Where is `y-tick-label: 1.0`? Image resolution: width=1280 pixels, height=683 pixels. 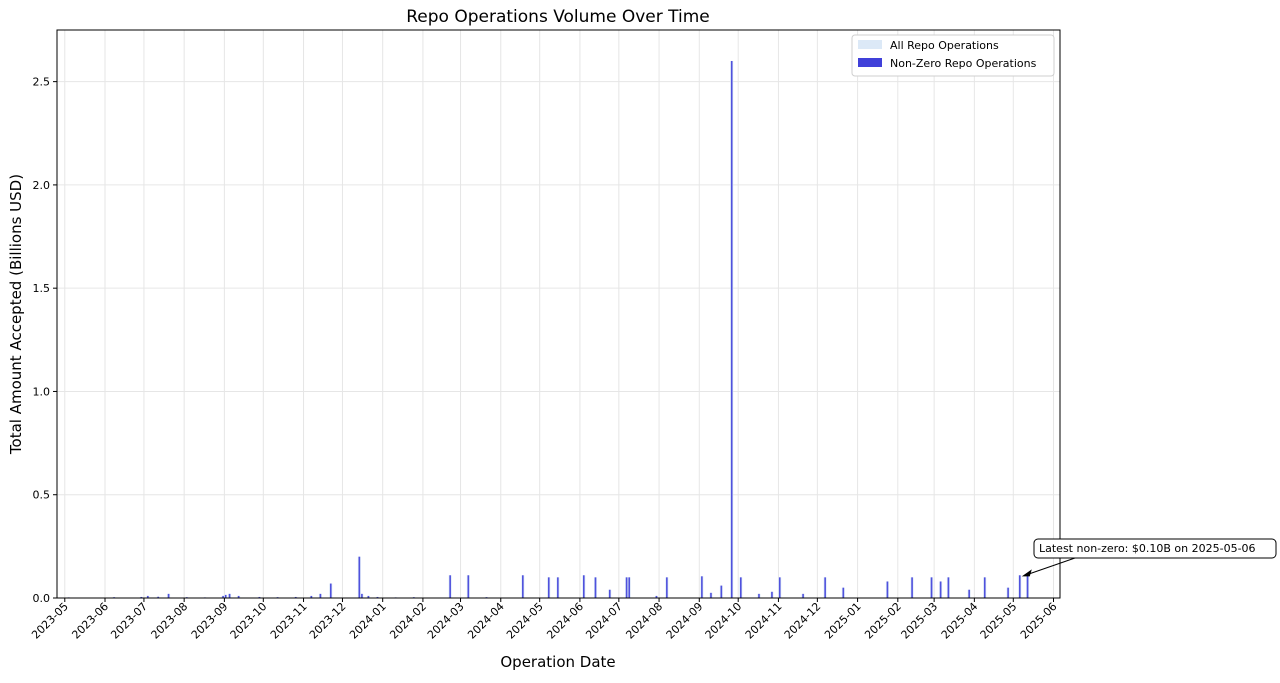 y-tick-label: 1.0 is located at coordinates (42, 391).